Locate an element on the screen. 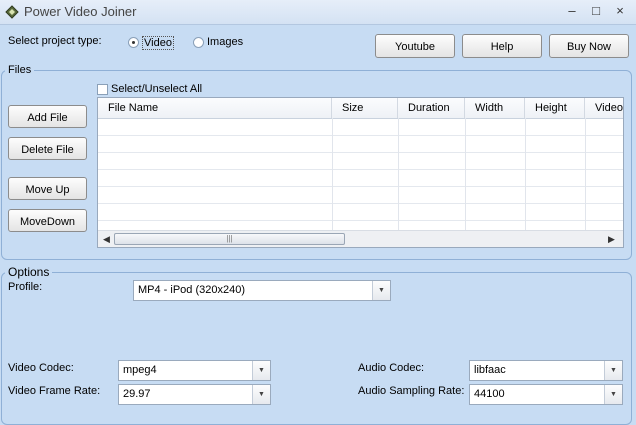  scroll-right-icon: ▶ is located at coordinates (611, 239).